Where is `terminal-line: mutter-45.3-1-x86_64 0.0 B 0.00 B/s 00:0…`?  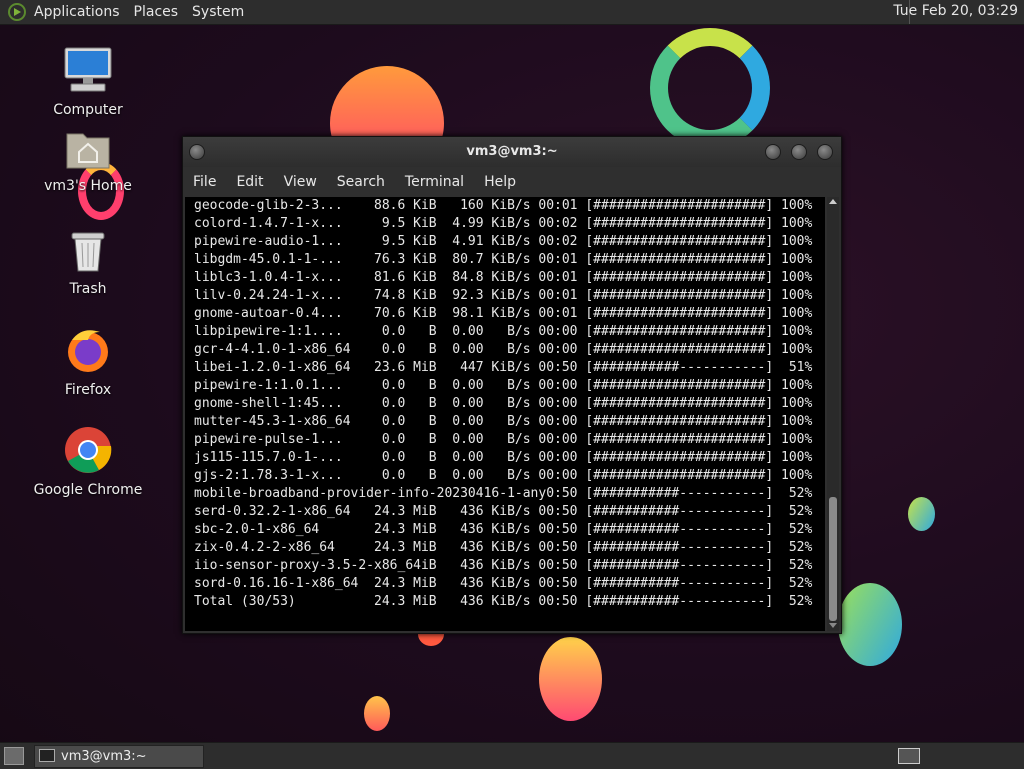 terminal-line: mutter-45.3-1-x86_64 0.0 B 0.00 B/s 00:0… is located at coordinates (503, 421).